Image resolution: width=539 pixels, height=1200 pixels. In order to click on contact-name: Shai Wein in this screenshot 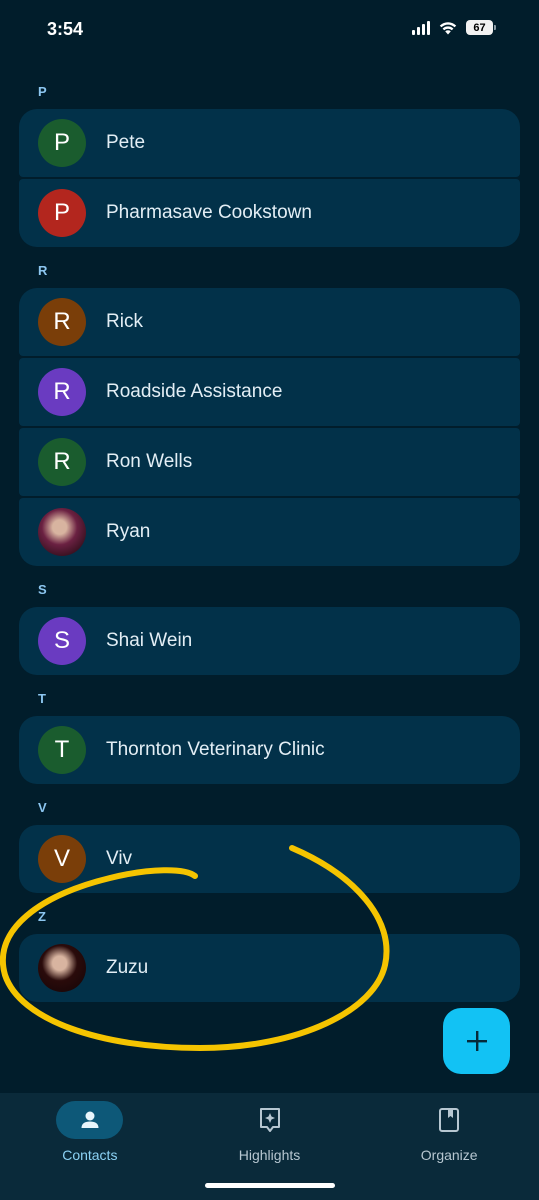, I will do `click(149, 640)`.